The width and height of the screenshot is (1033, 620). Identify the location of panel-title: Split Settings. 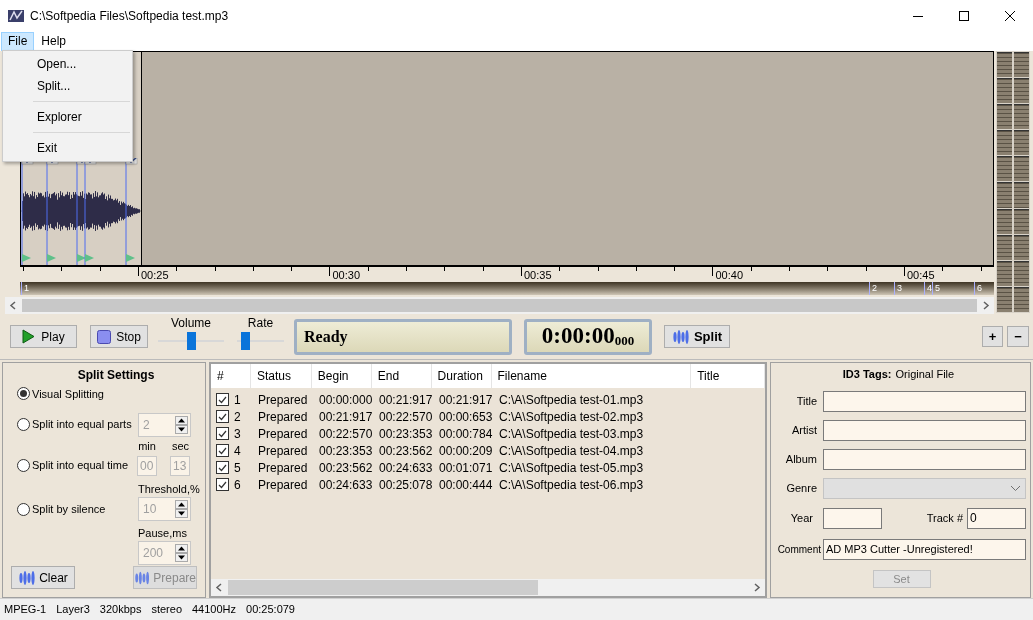
(116, 375).